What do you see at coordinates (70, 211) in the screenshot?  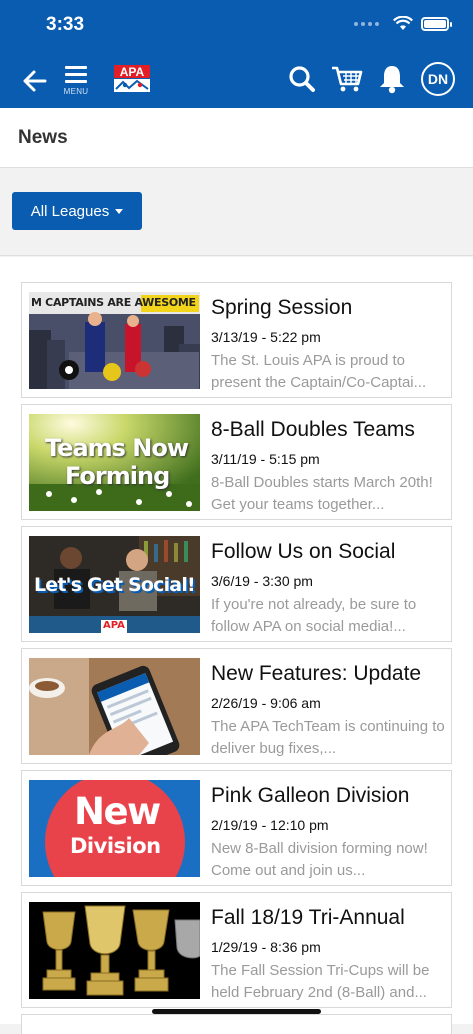 I see `league-filter-label: All Leagues` at bounding box center [70, 211].